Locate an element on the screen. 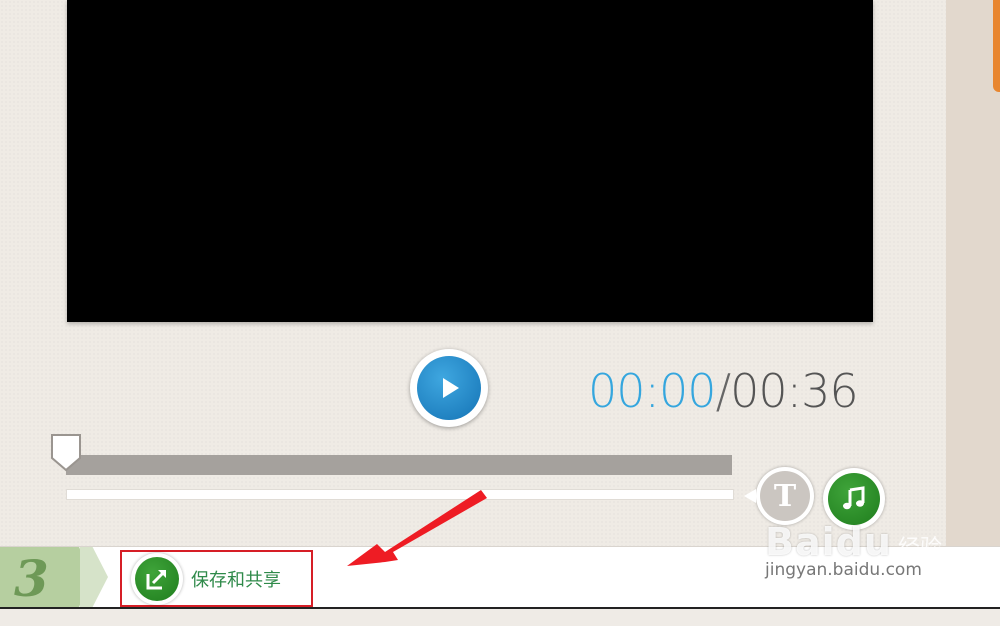 This screenshot has height=626, width=1000. step-number: 3 is located at coordinates (31, 578).